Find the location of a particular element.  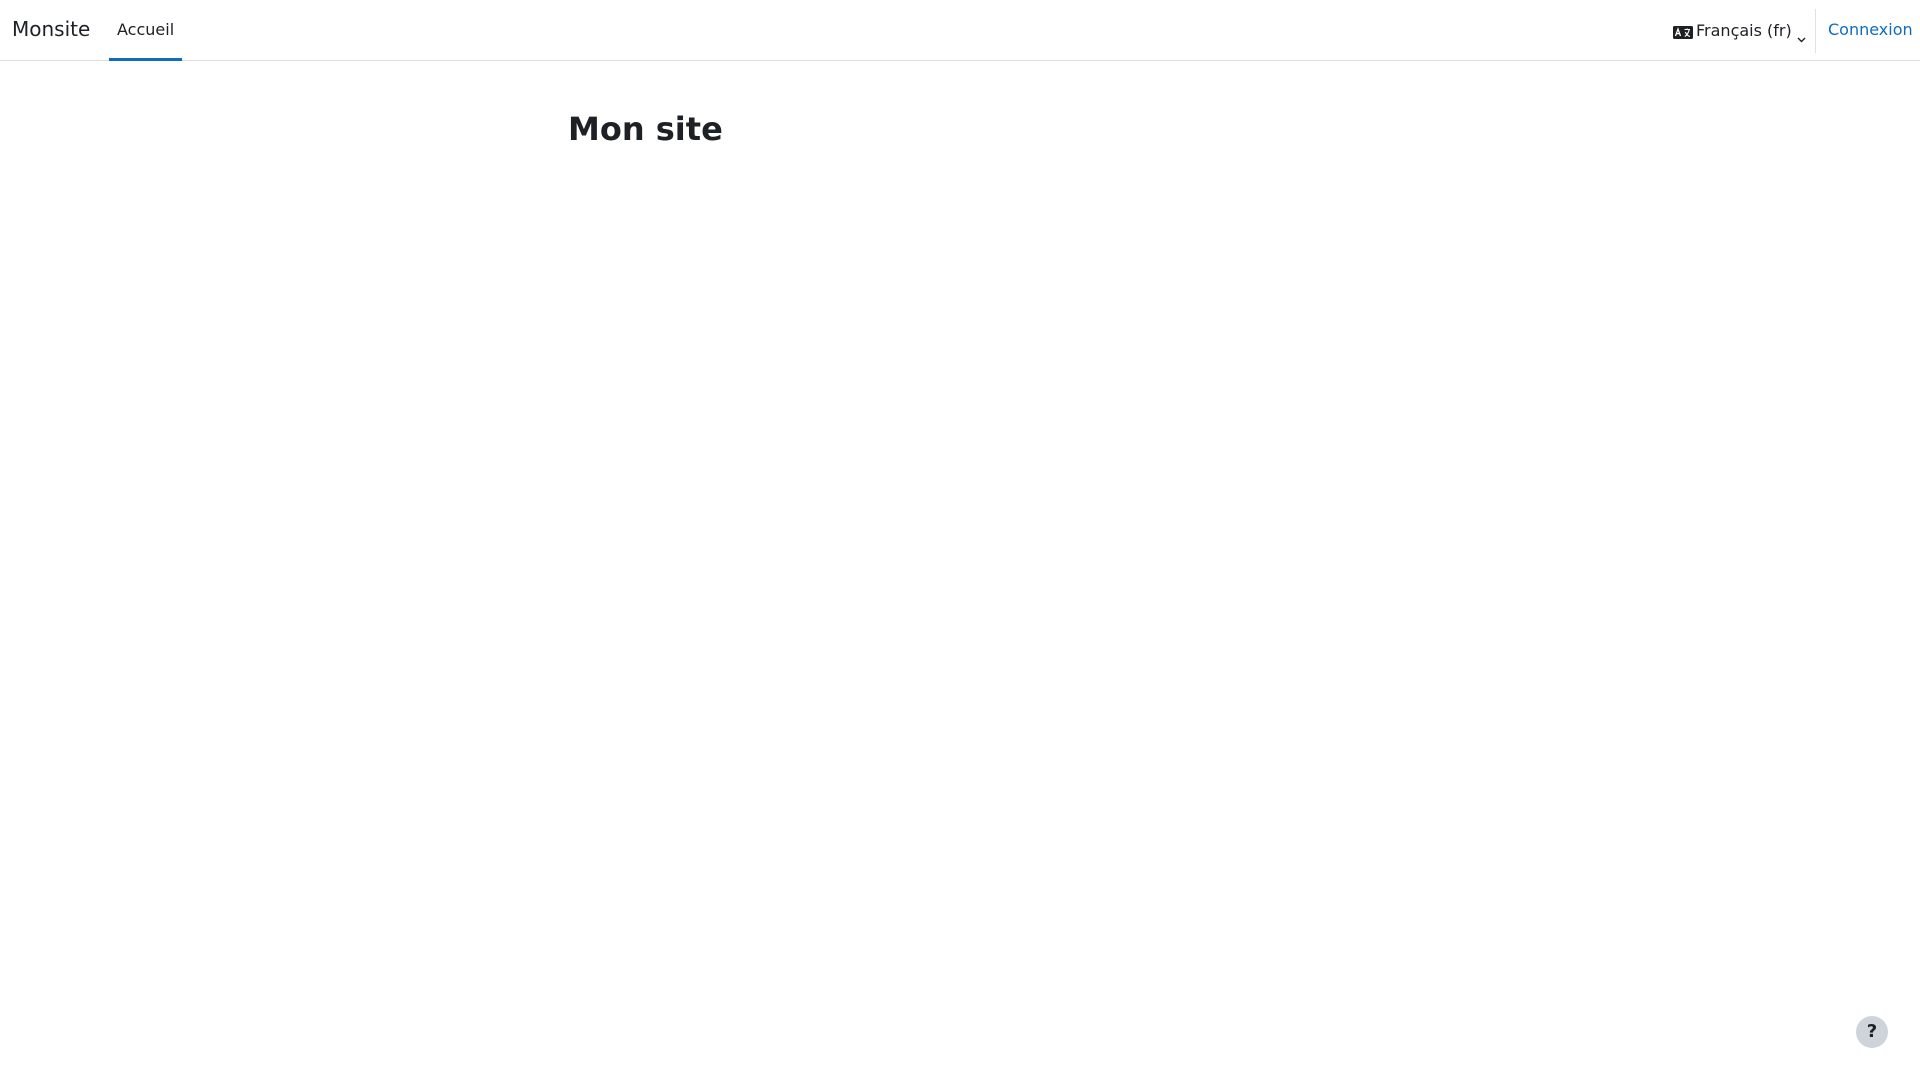

top-navbar: Monsite Accueil Français (fr) Connexion is located at coordinates (960, 30).